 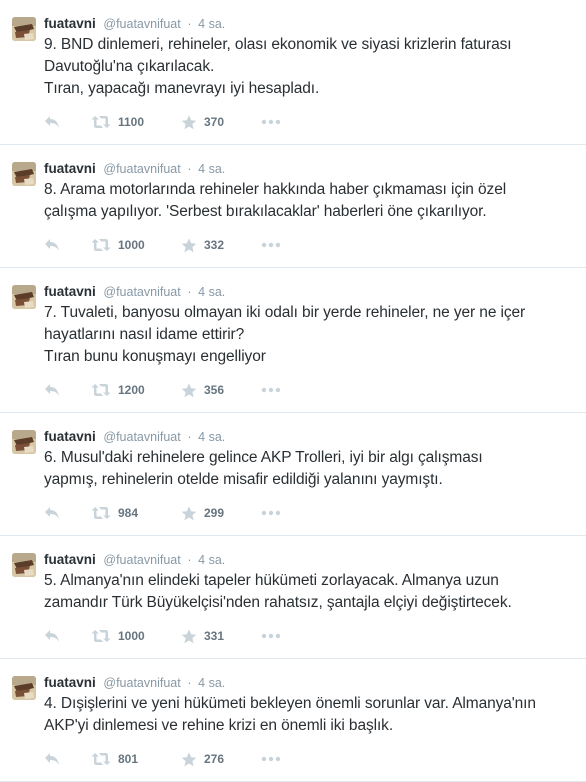 I want to click on tweet-actions: 801 276, so click(x=310, y=759).